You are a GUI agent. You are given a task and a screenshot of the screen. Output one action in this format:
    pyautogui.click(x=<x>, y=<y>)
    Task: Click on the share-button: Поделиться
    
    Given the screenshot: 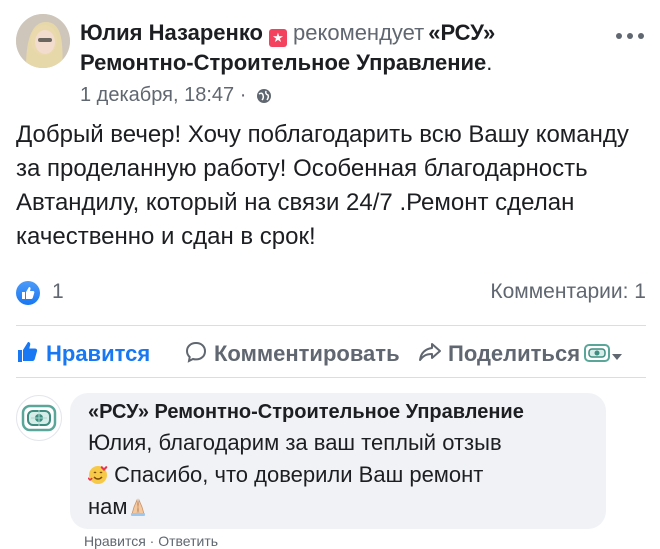 What is the action you would take?
    pyautogui.click(x=499, y=353)
    